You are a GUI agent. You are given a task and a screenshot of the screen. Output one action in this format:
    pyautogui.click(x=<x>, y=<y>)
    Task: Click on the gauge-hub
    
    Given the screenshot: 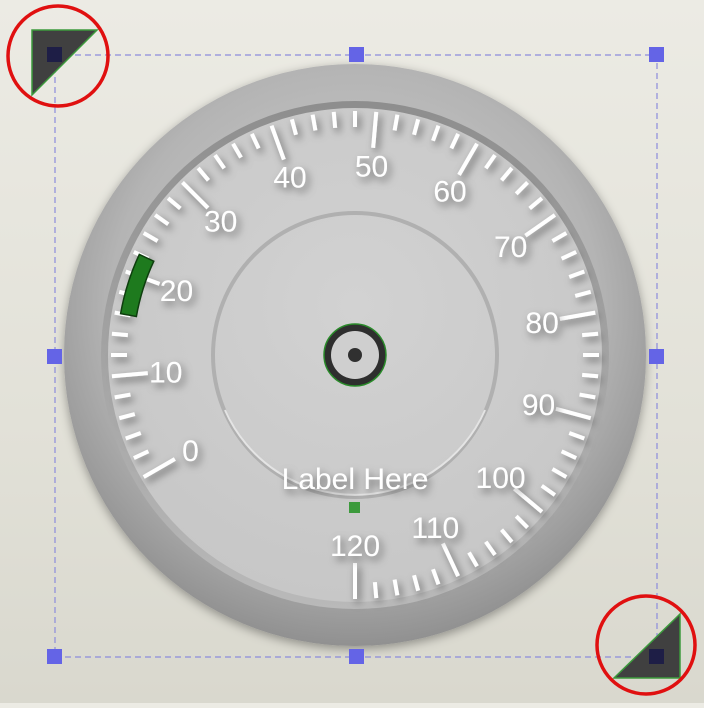 What is the action you would take?
    pyautogui.click(x=355, y=355)
    